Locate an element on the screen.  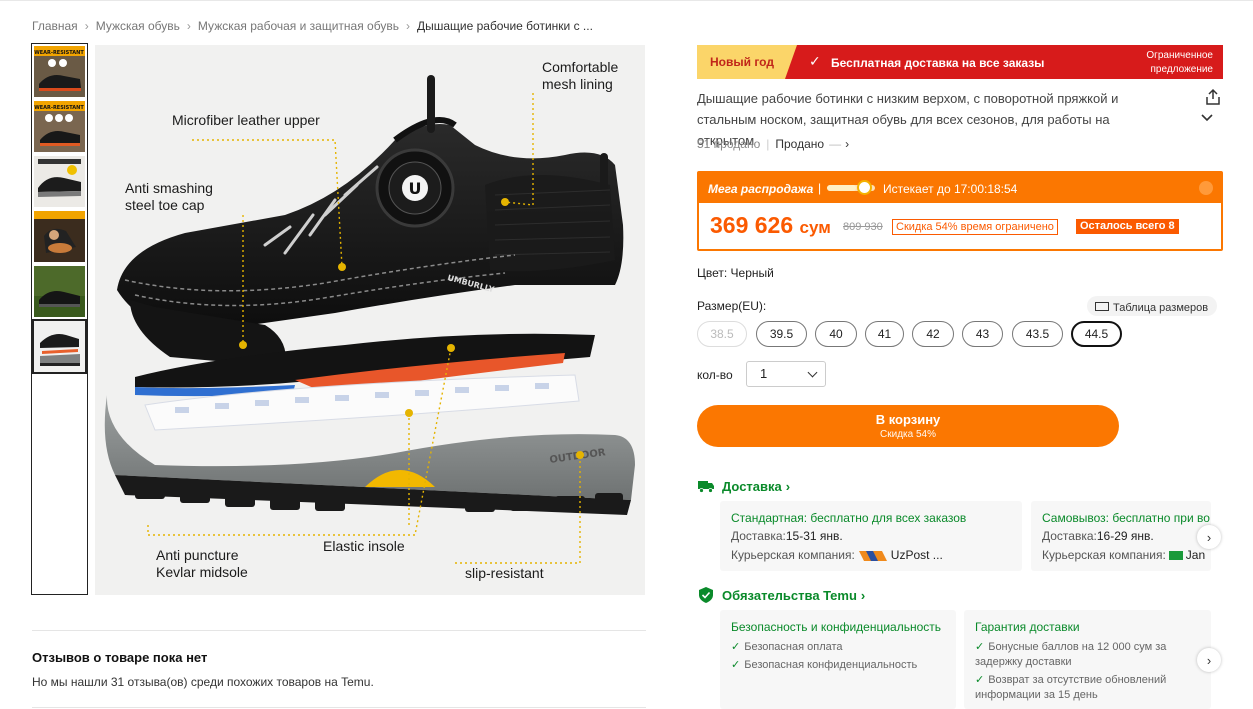
price-value: 369 626 is located at coordinates (752, 225).